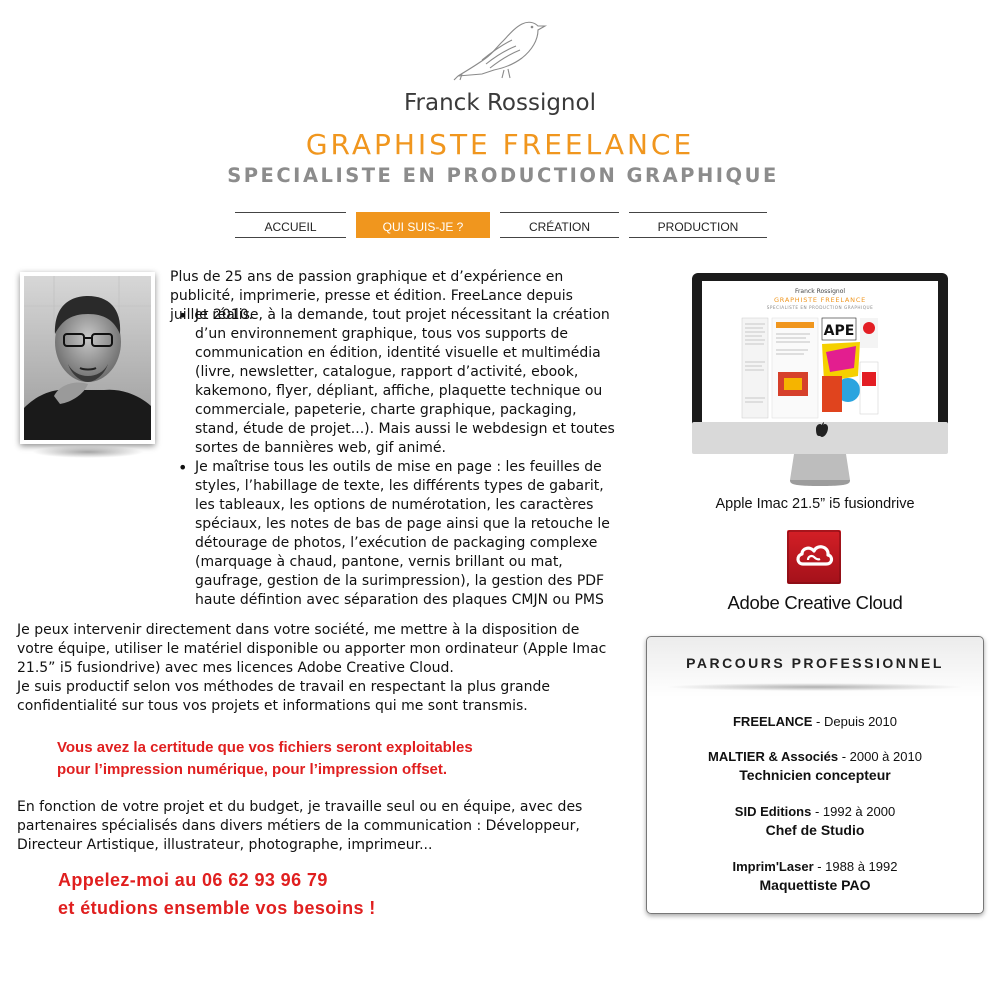  I want to click on nav-creation: CRÉATION, so click(559, 225).